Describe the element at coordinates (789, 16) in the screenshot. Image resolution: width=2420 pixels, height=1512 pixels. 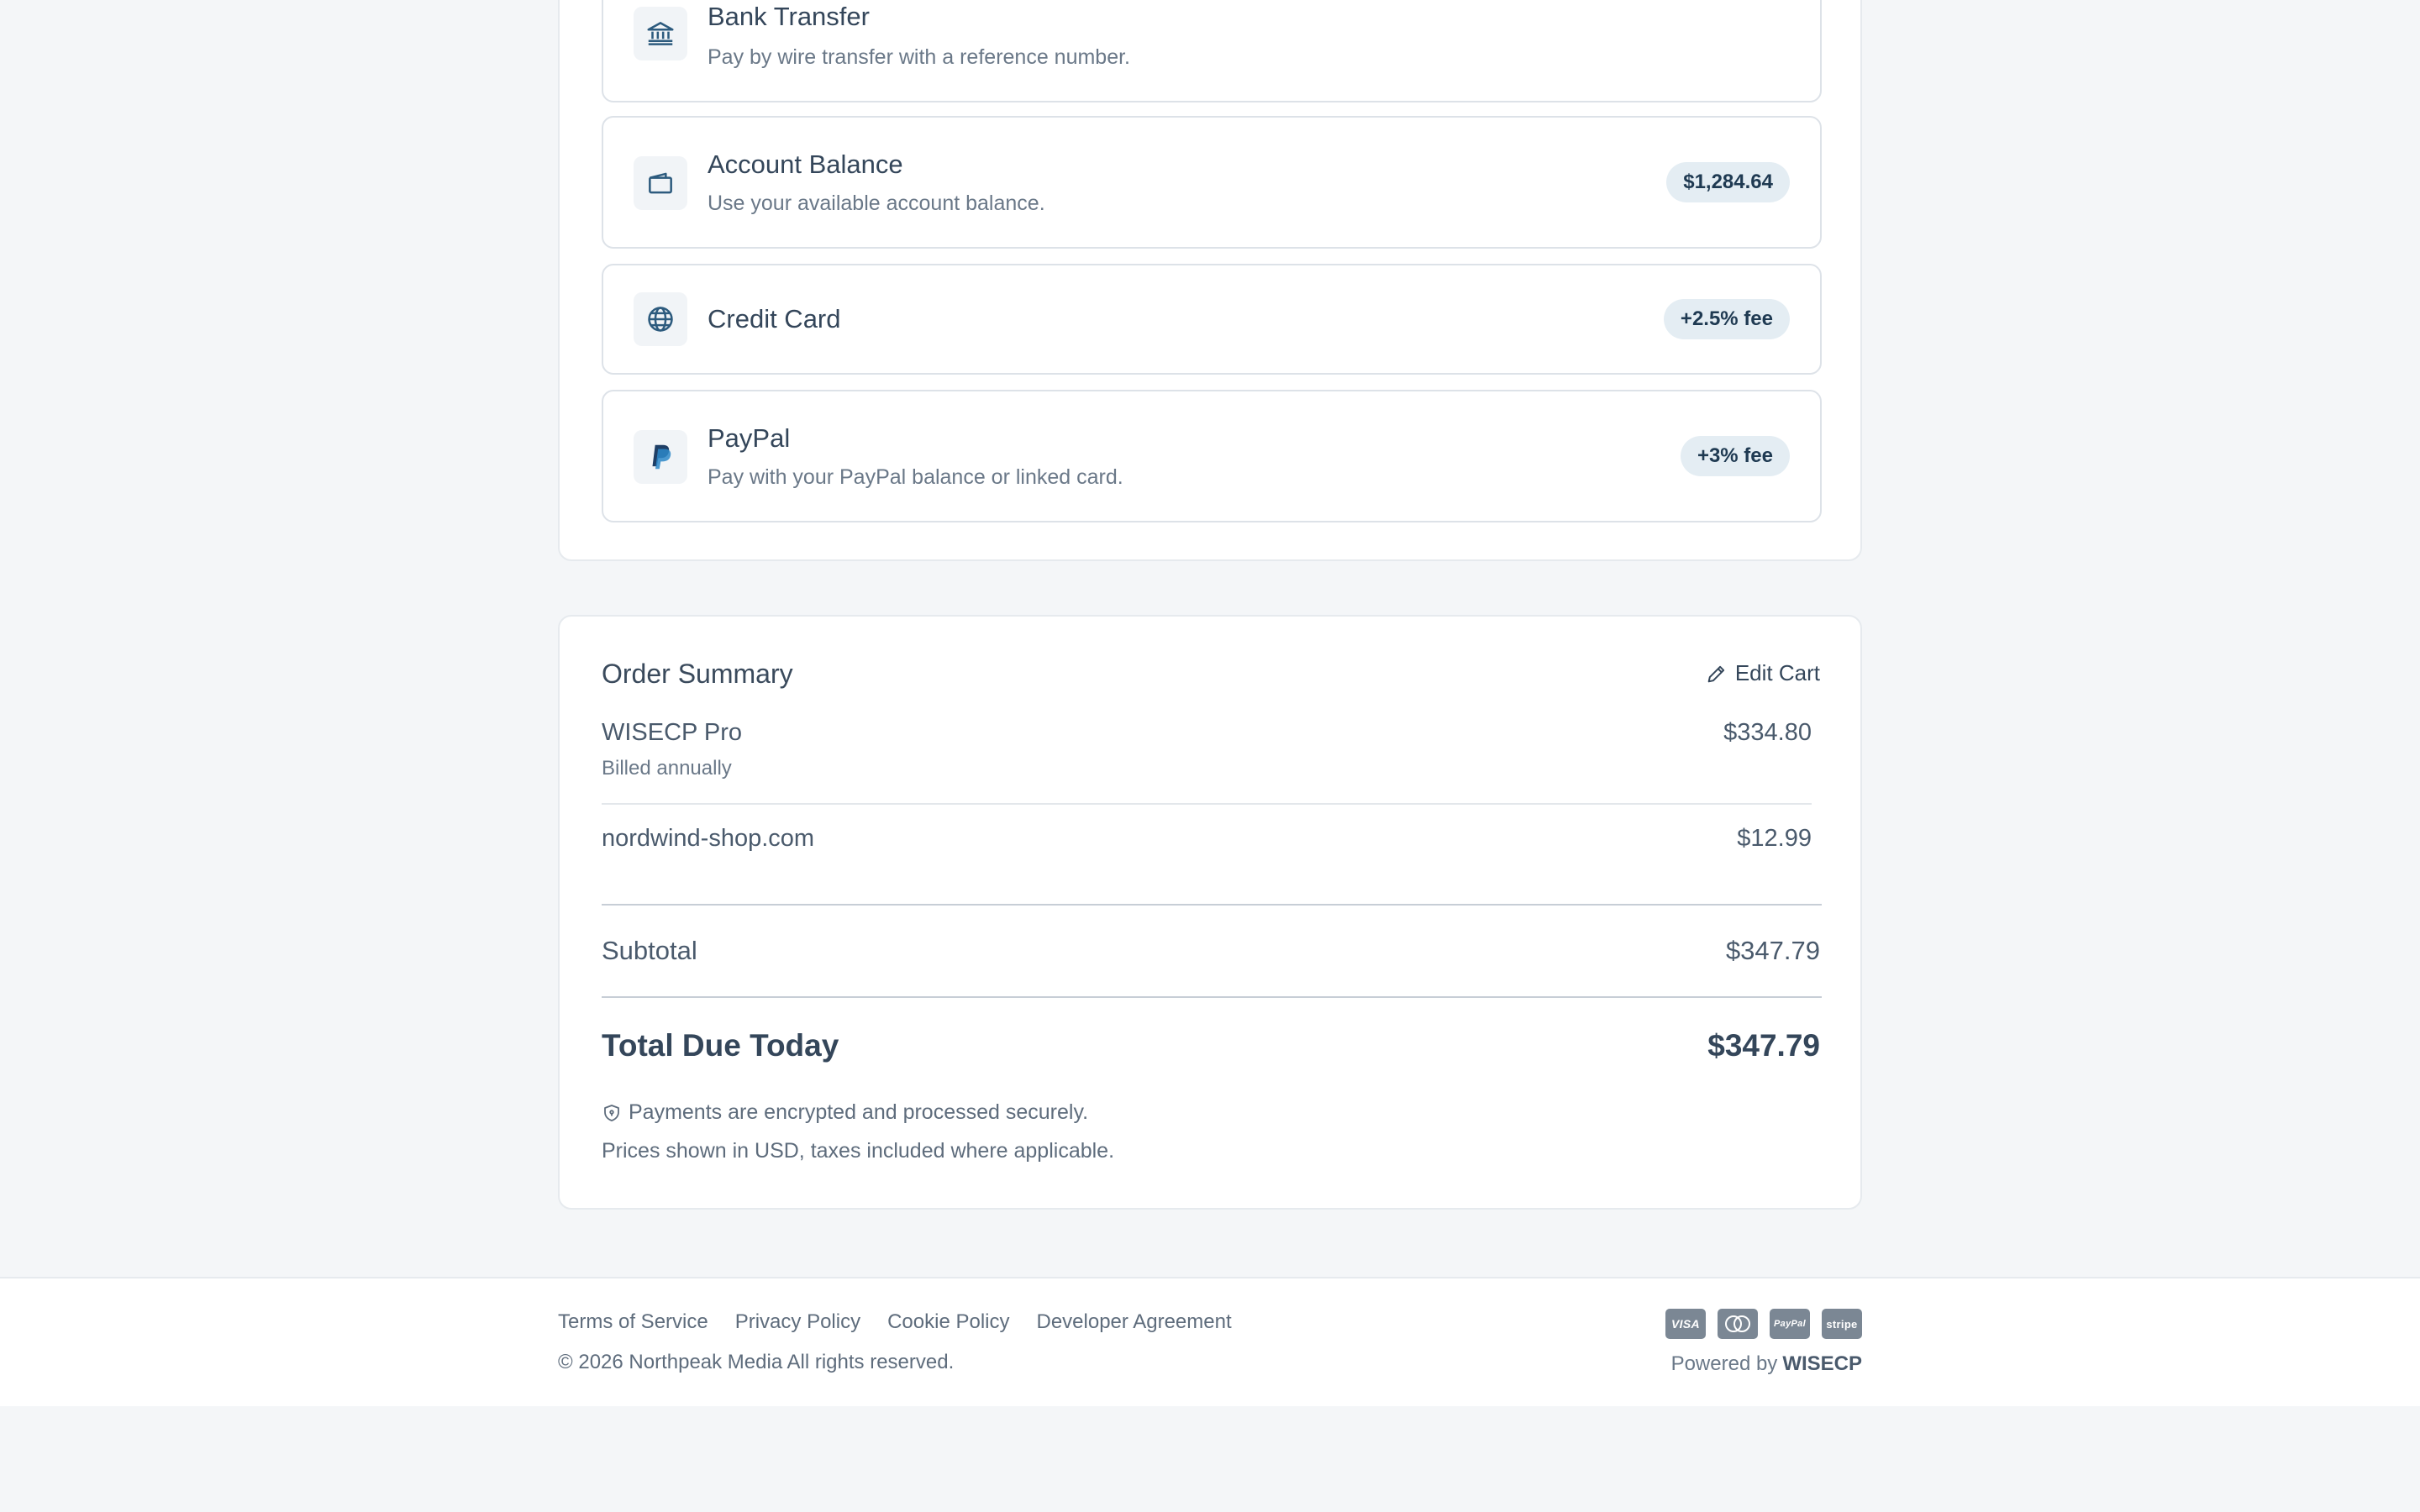
I see `payment-option-title: Bank Transfer` at that location.